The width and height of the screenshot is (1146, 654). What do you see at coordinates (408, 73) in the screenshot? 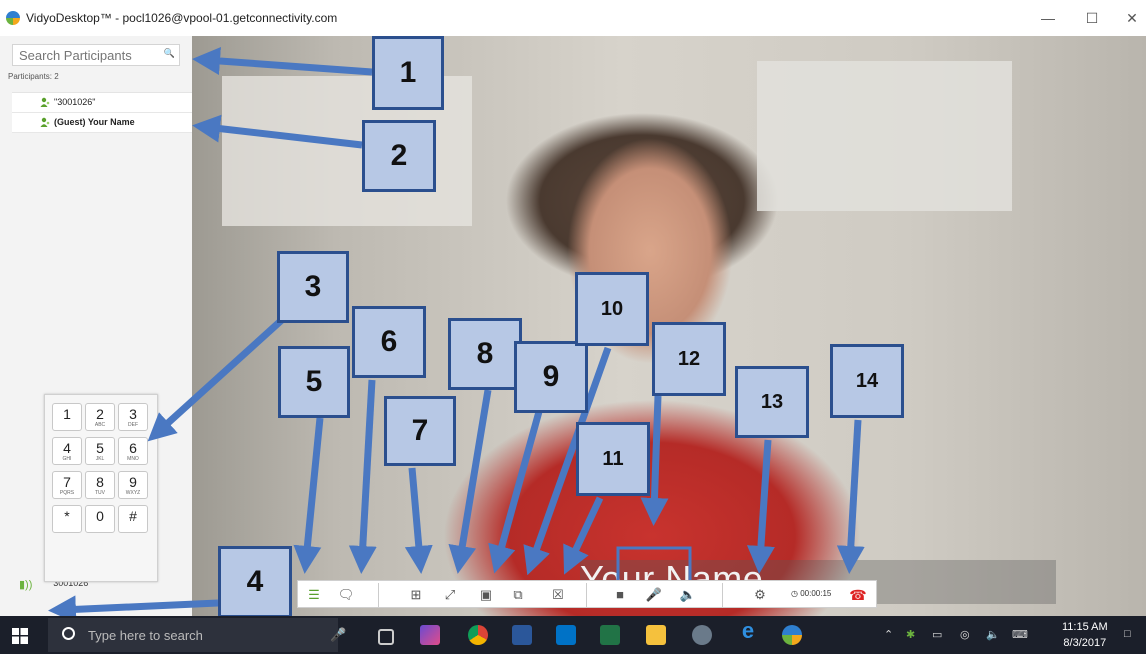
I see `callout-1: 1` at bounding box center [408, 73].